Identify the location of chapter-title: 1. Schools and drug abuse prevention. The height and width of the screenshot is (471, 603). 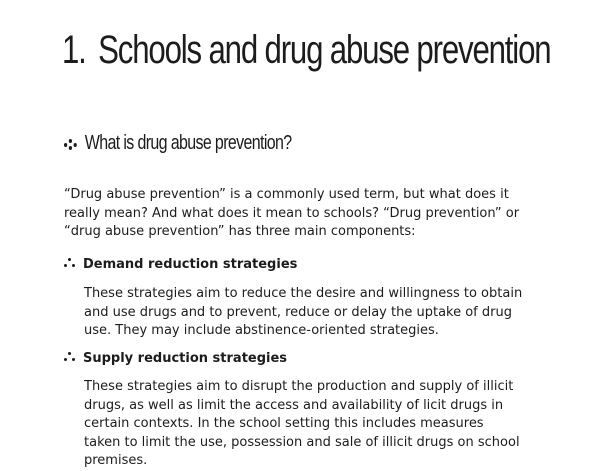
(307, 50).